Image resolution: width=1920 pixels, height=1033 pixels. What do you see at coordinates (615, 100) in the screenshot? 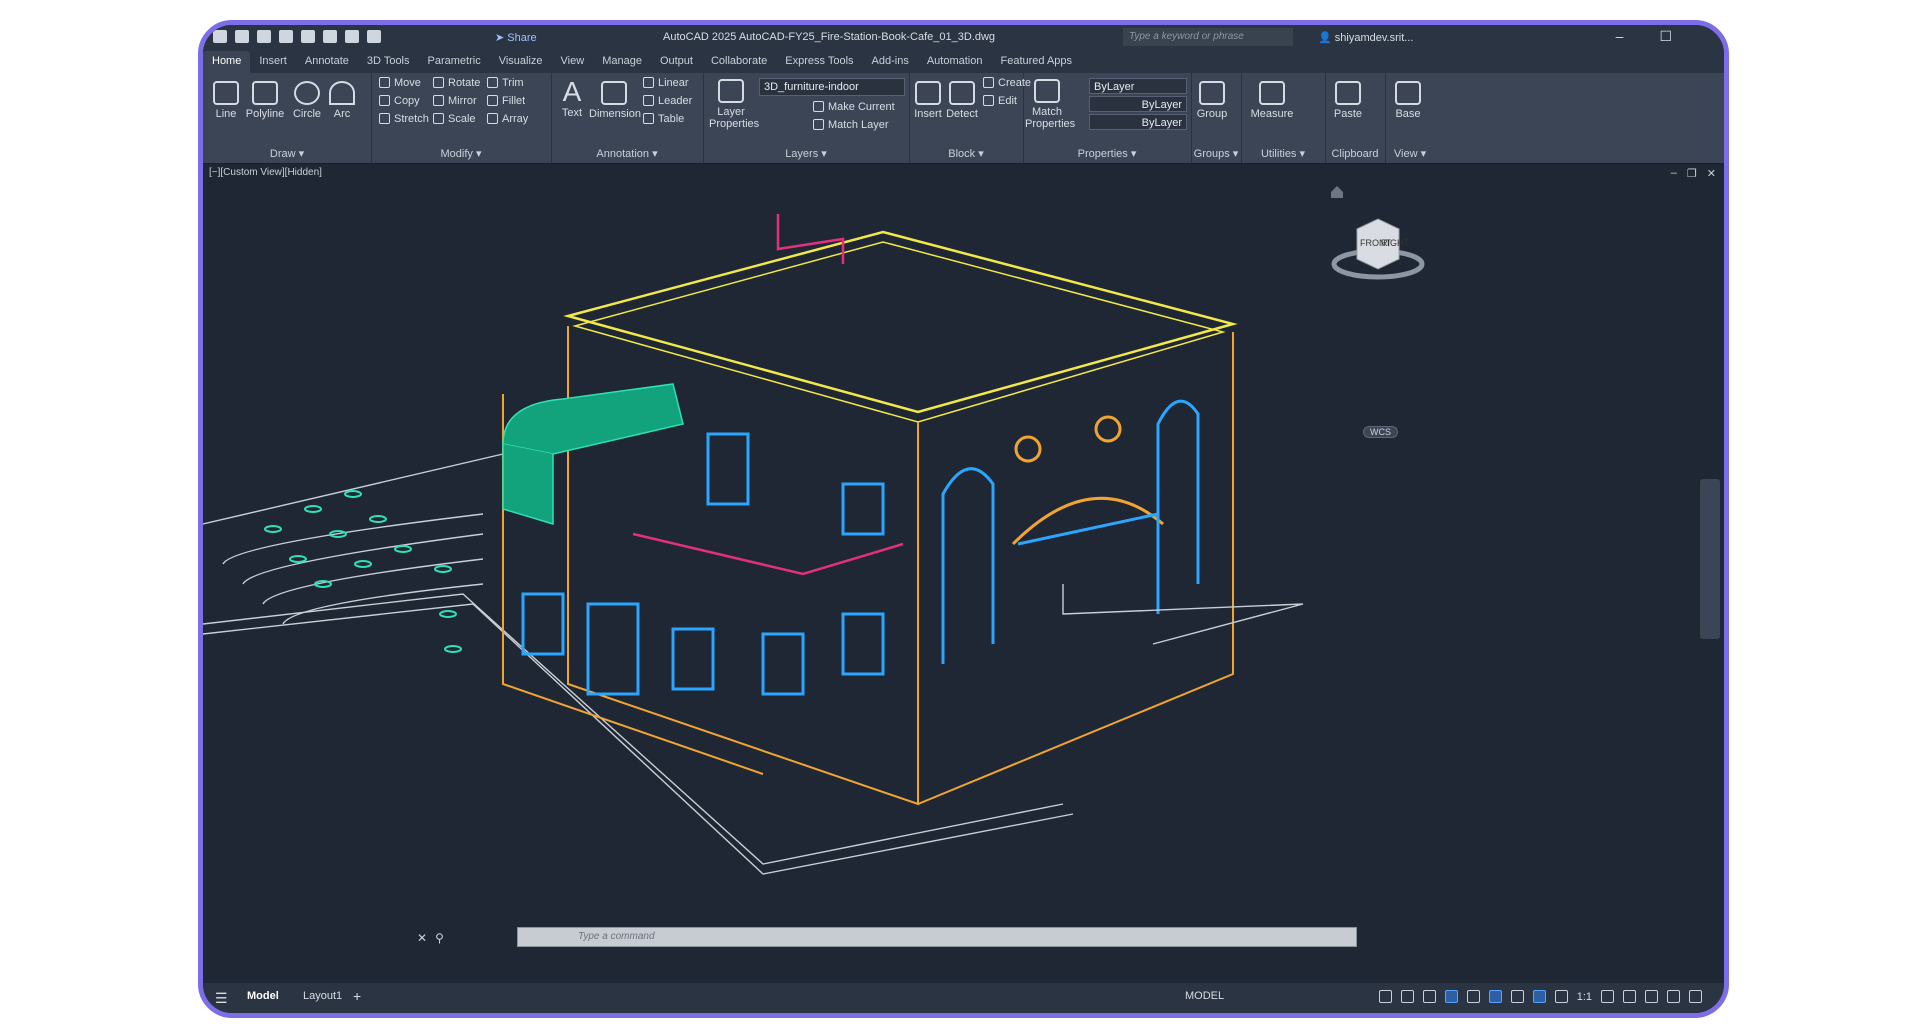
I see `dimension-button: Dimension` at bounding box center [615, 100].